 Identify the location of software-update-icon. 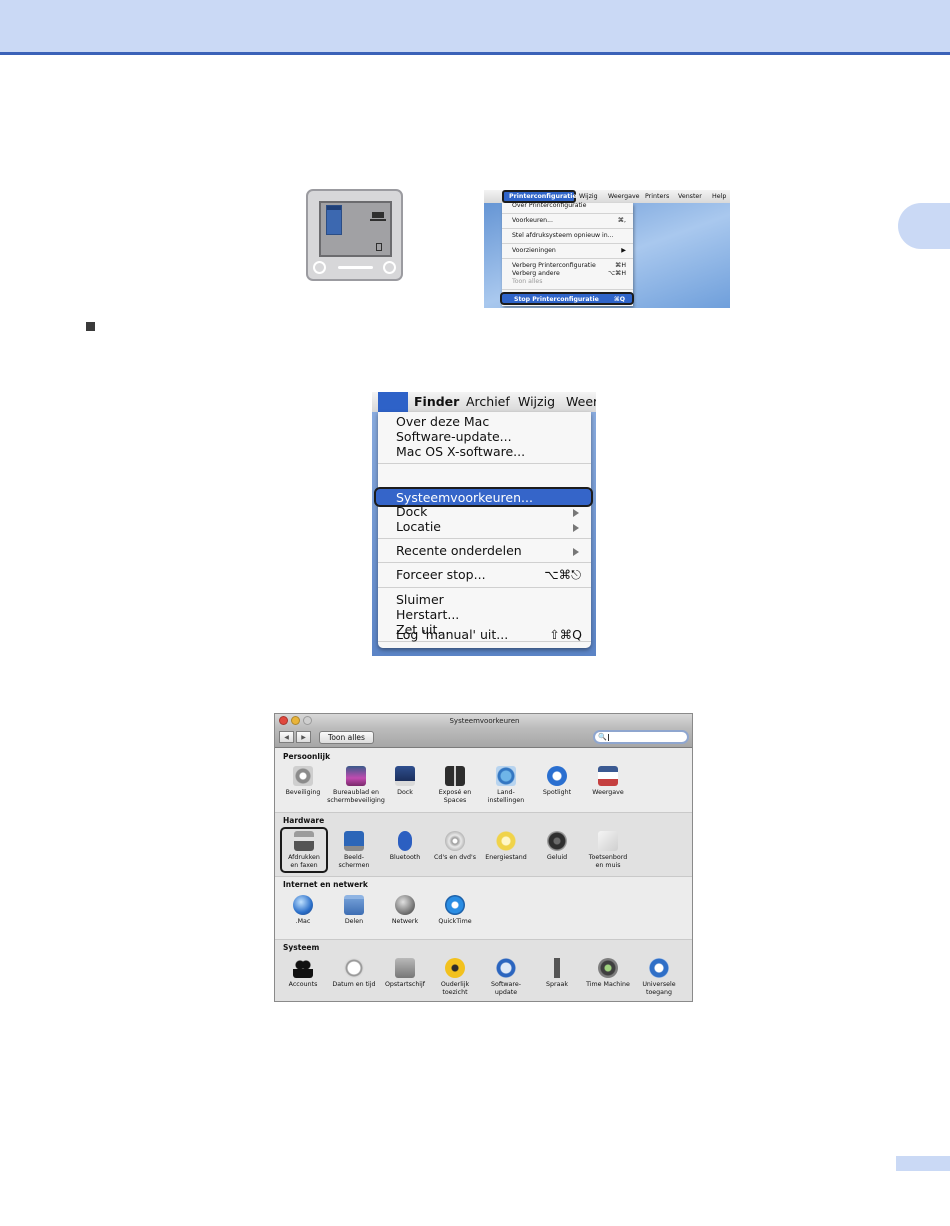
(506, 968).